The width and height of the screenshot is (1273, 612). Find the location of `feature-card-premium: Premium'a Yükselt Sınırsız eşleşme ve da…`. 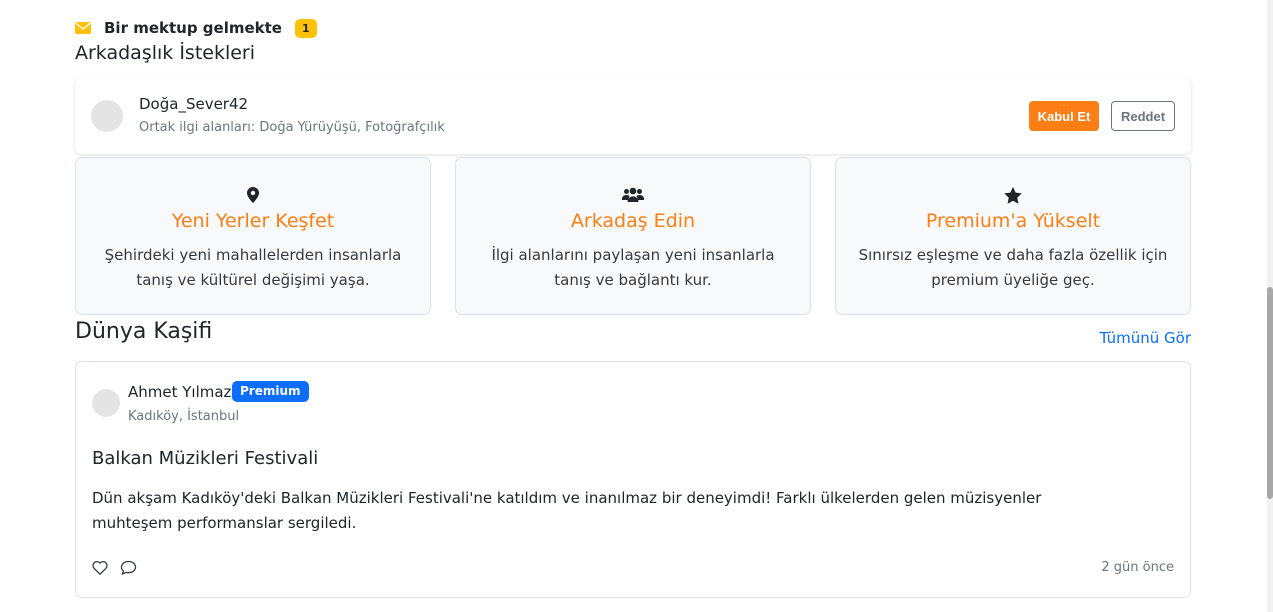

feature-card-premium: Premium'a Yükselt Sınırsız eşleşme ve da… is located at coordinates (1013, 236).